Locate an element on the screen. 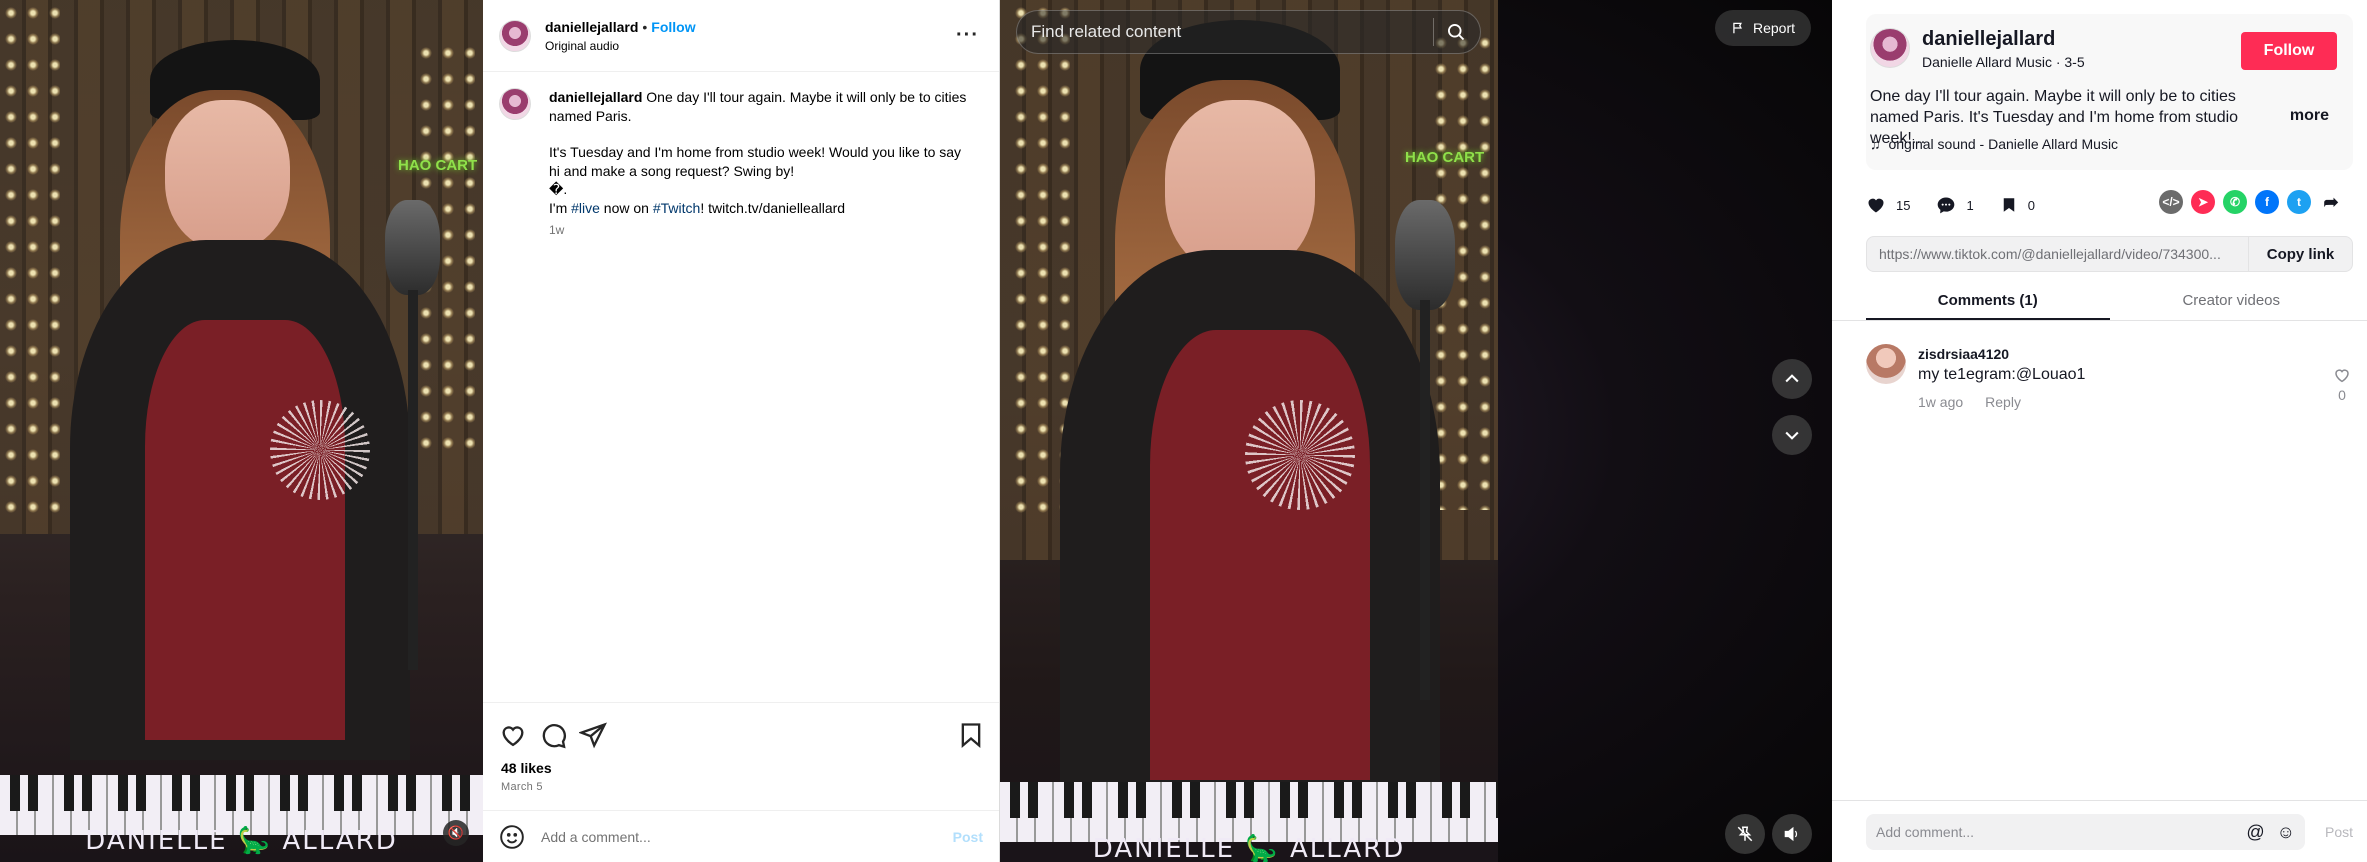 The width and height of the screenshot is (2367, 862). reply-button: Reply is located at coordinates (2003, 402).